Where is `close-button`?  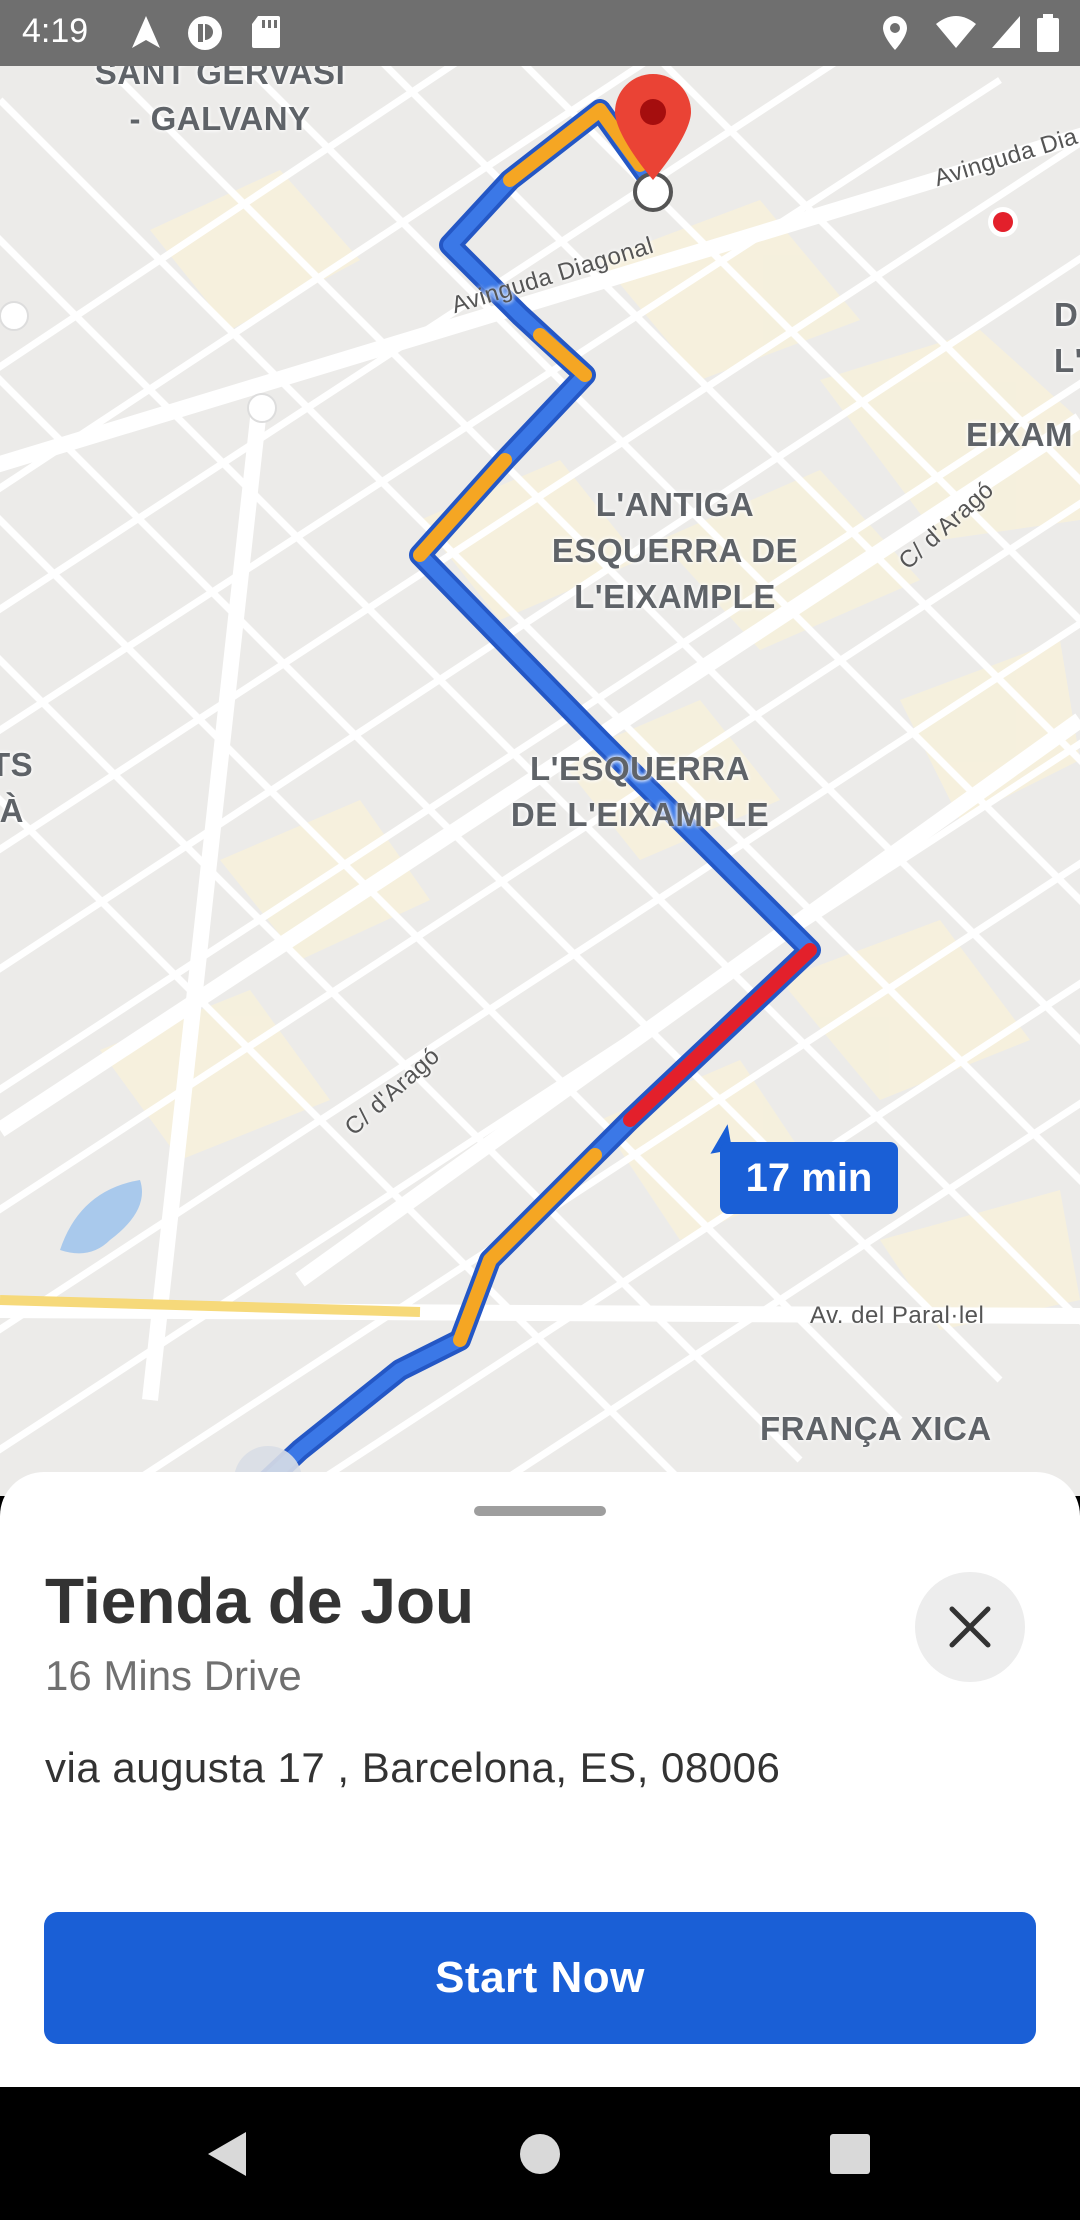 close-button is located at coordinates (970, 1627).